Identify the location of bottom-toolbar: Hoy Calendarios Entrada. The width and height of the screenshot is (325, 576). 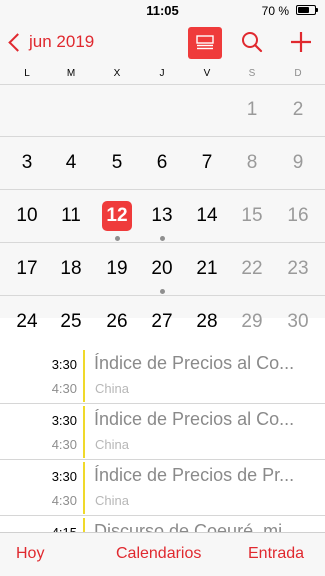
(162, 554).